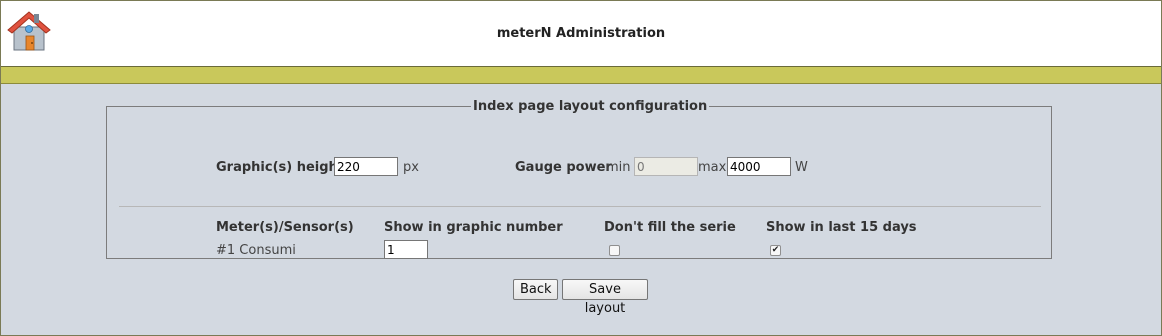 The height and width of the screenshot is (336, 1162). I want to click on back-button: Back, so click(535, 289).